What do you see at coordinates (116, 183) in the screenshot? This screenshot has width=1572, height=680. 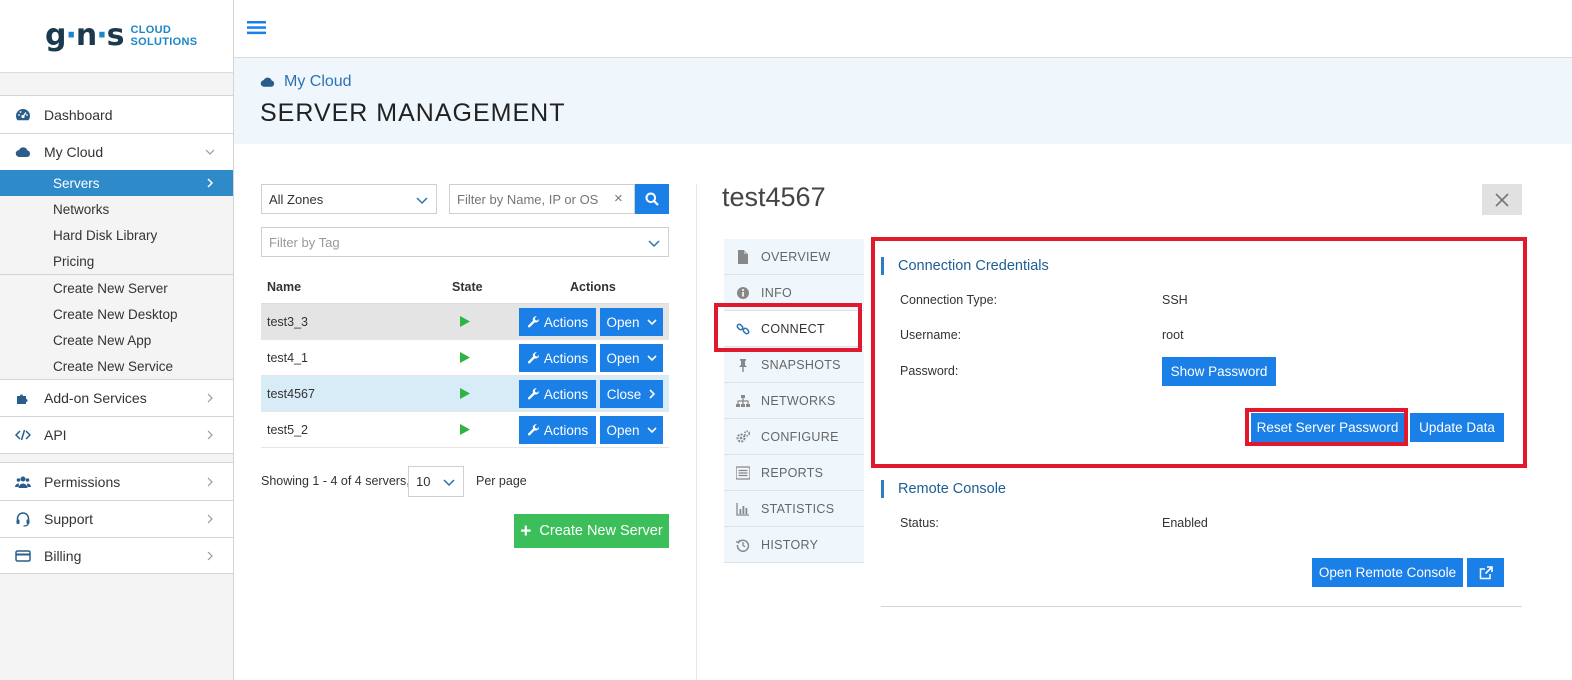 I see `sidebar-subitem-servers: Servers` at bounding box center [116, 183].